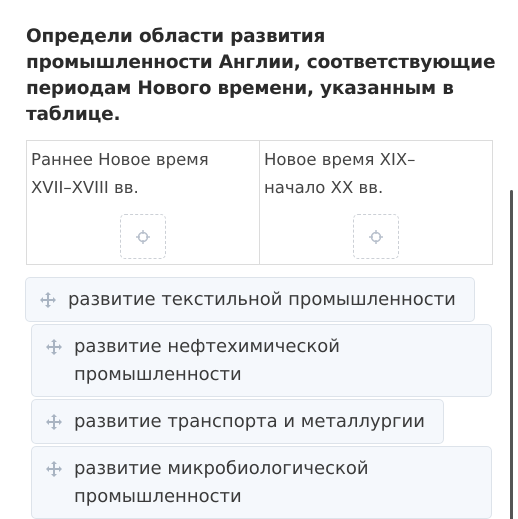 This screenshot has width=518, height=519. What do you see at coordinates (250, 299) in the screenshot?
I see `draggable-card: развитие текстильной промышленности` at bounding box center [250, 299].